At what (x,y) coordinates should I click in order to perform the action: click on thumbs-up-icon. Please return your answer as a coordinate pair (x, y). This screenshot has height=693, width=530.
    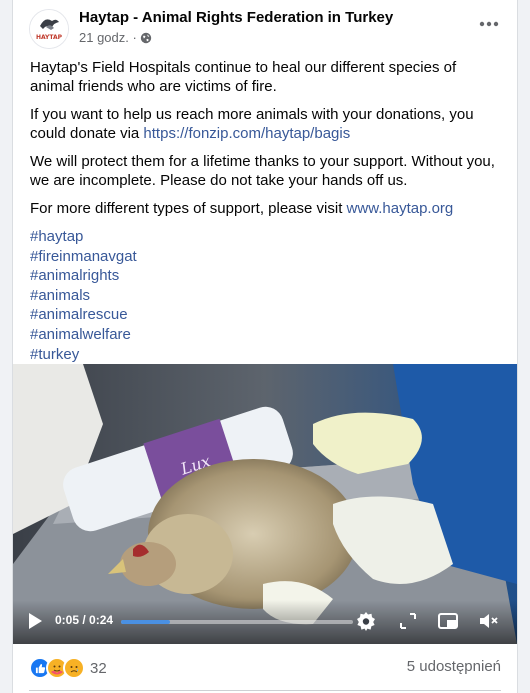
    Looking at the image, I should click on (40, 668).